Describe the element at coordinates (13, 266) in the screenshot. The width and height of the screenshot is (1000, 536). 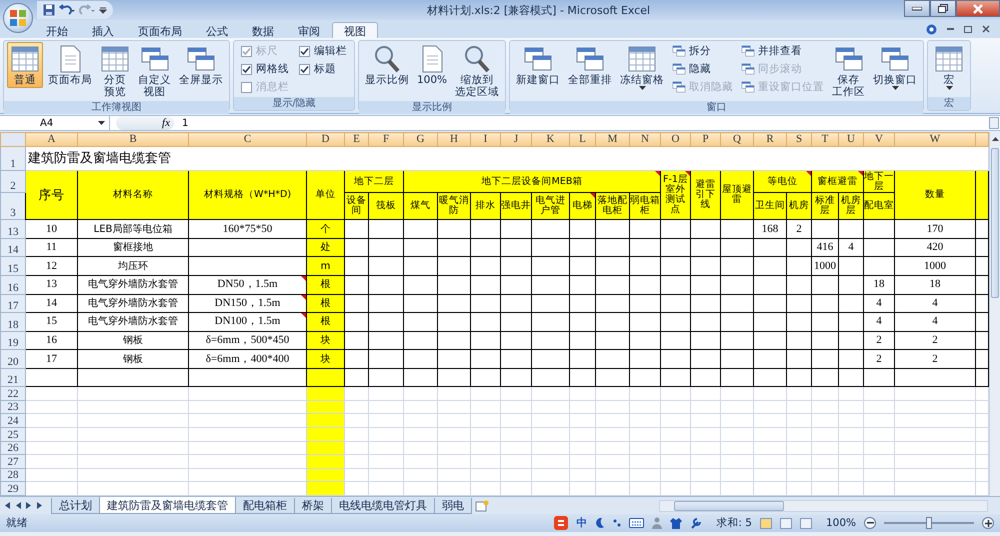
I see `row-header: 15` at that location.